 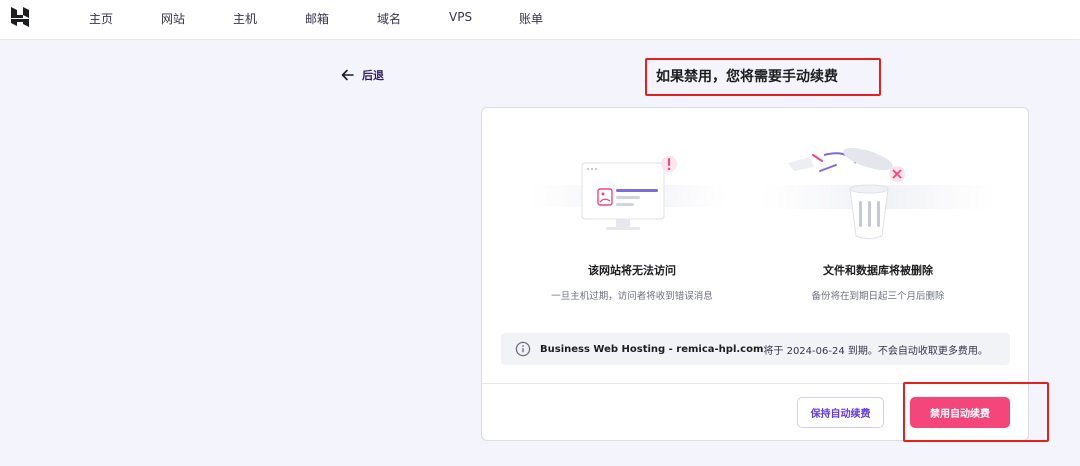 What do you see at coordinates (630, 193) in the screenshot?
I see `website-unreachable-illustration` at bounding box center [630, 193].